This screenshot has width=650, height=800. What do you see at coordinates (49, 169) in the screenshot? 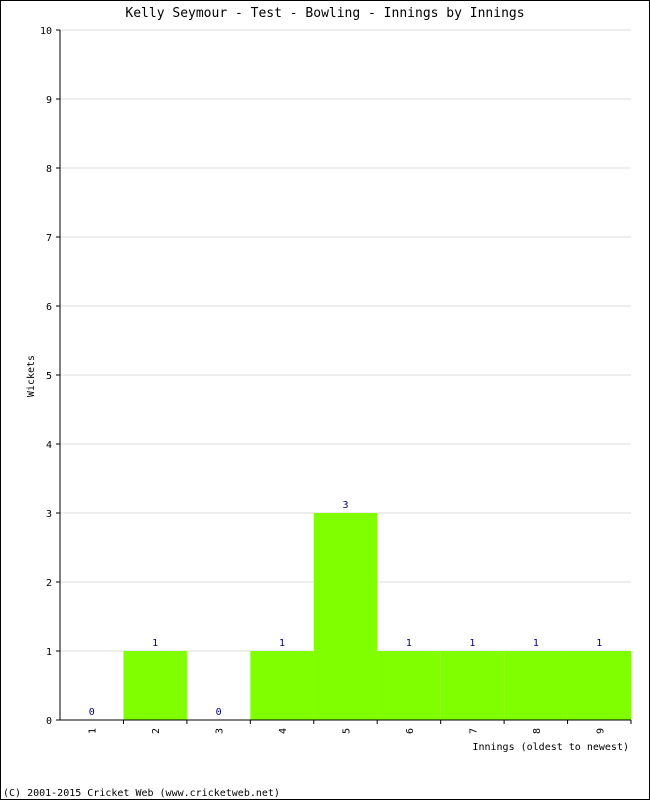
I see `y-tick-label: 8` at bounding box center [49, 169].